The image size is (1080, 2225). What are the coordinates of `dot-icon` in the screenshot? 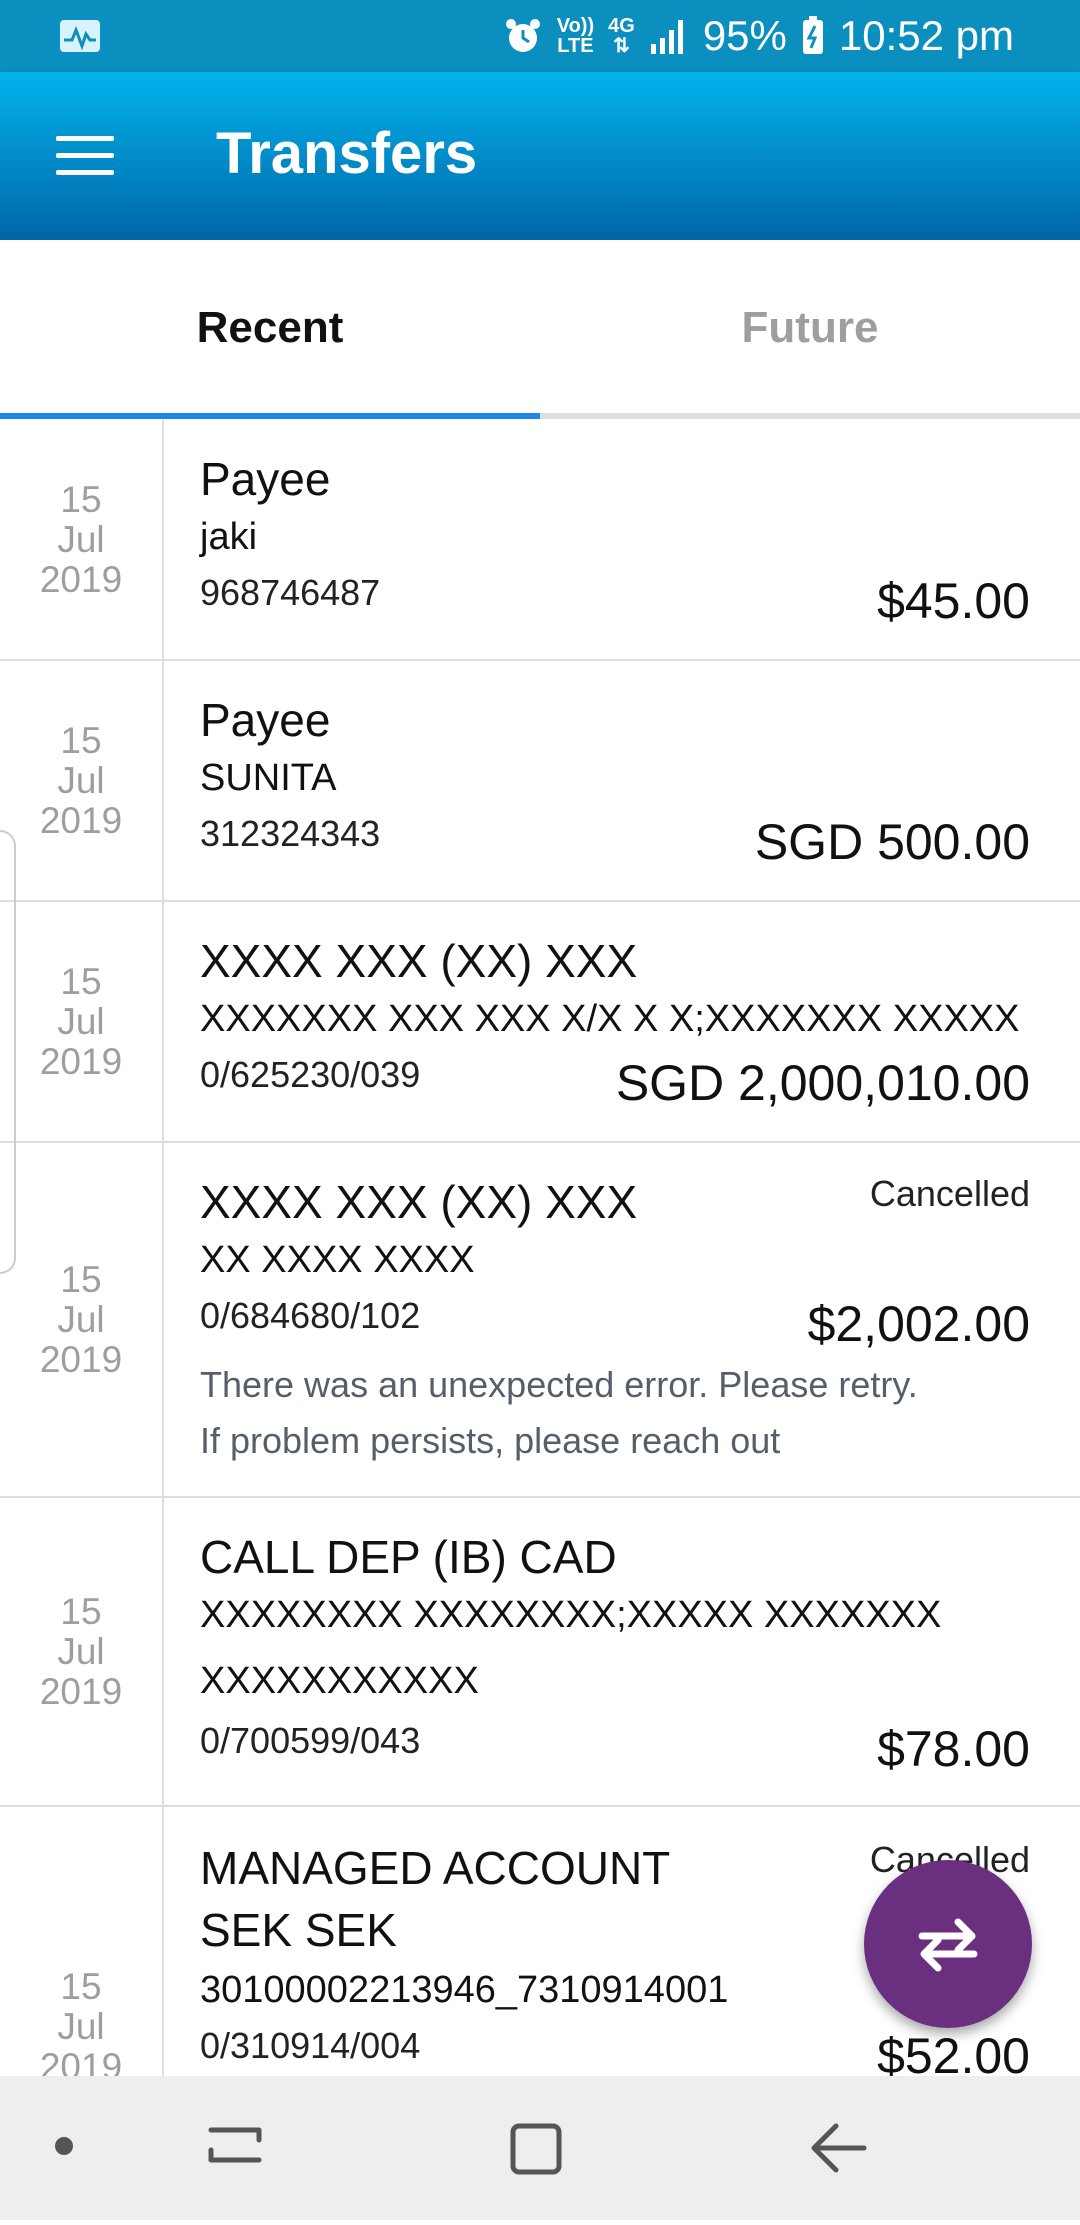 It's located at (64, 2148).